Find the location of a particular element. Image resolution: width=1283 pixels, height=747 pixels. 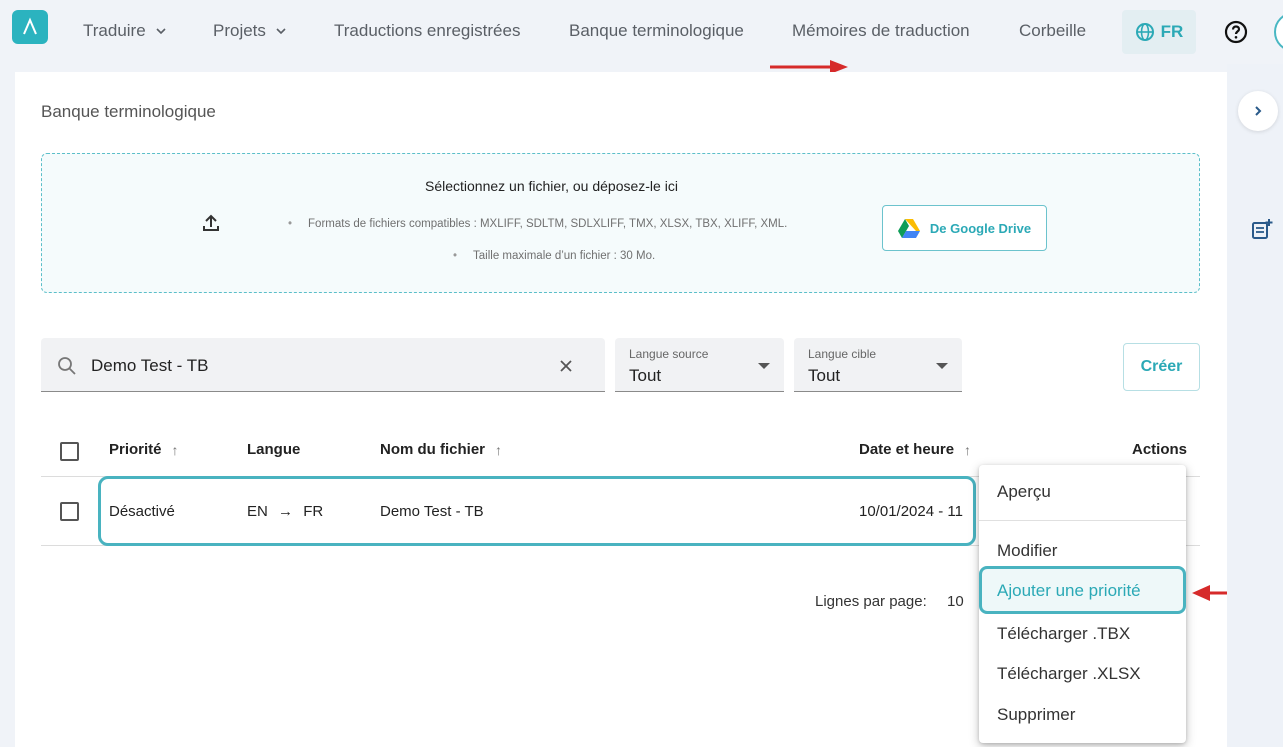

menu-item-telecharger-tbx: Télécharger .TBX is located at coordinates (1063, 634).